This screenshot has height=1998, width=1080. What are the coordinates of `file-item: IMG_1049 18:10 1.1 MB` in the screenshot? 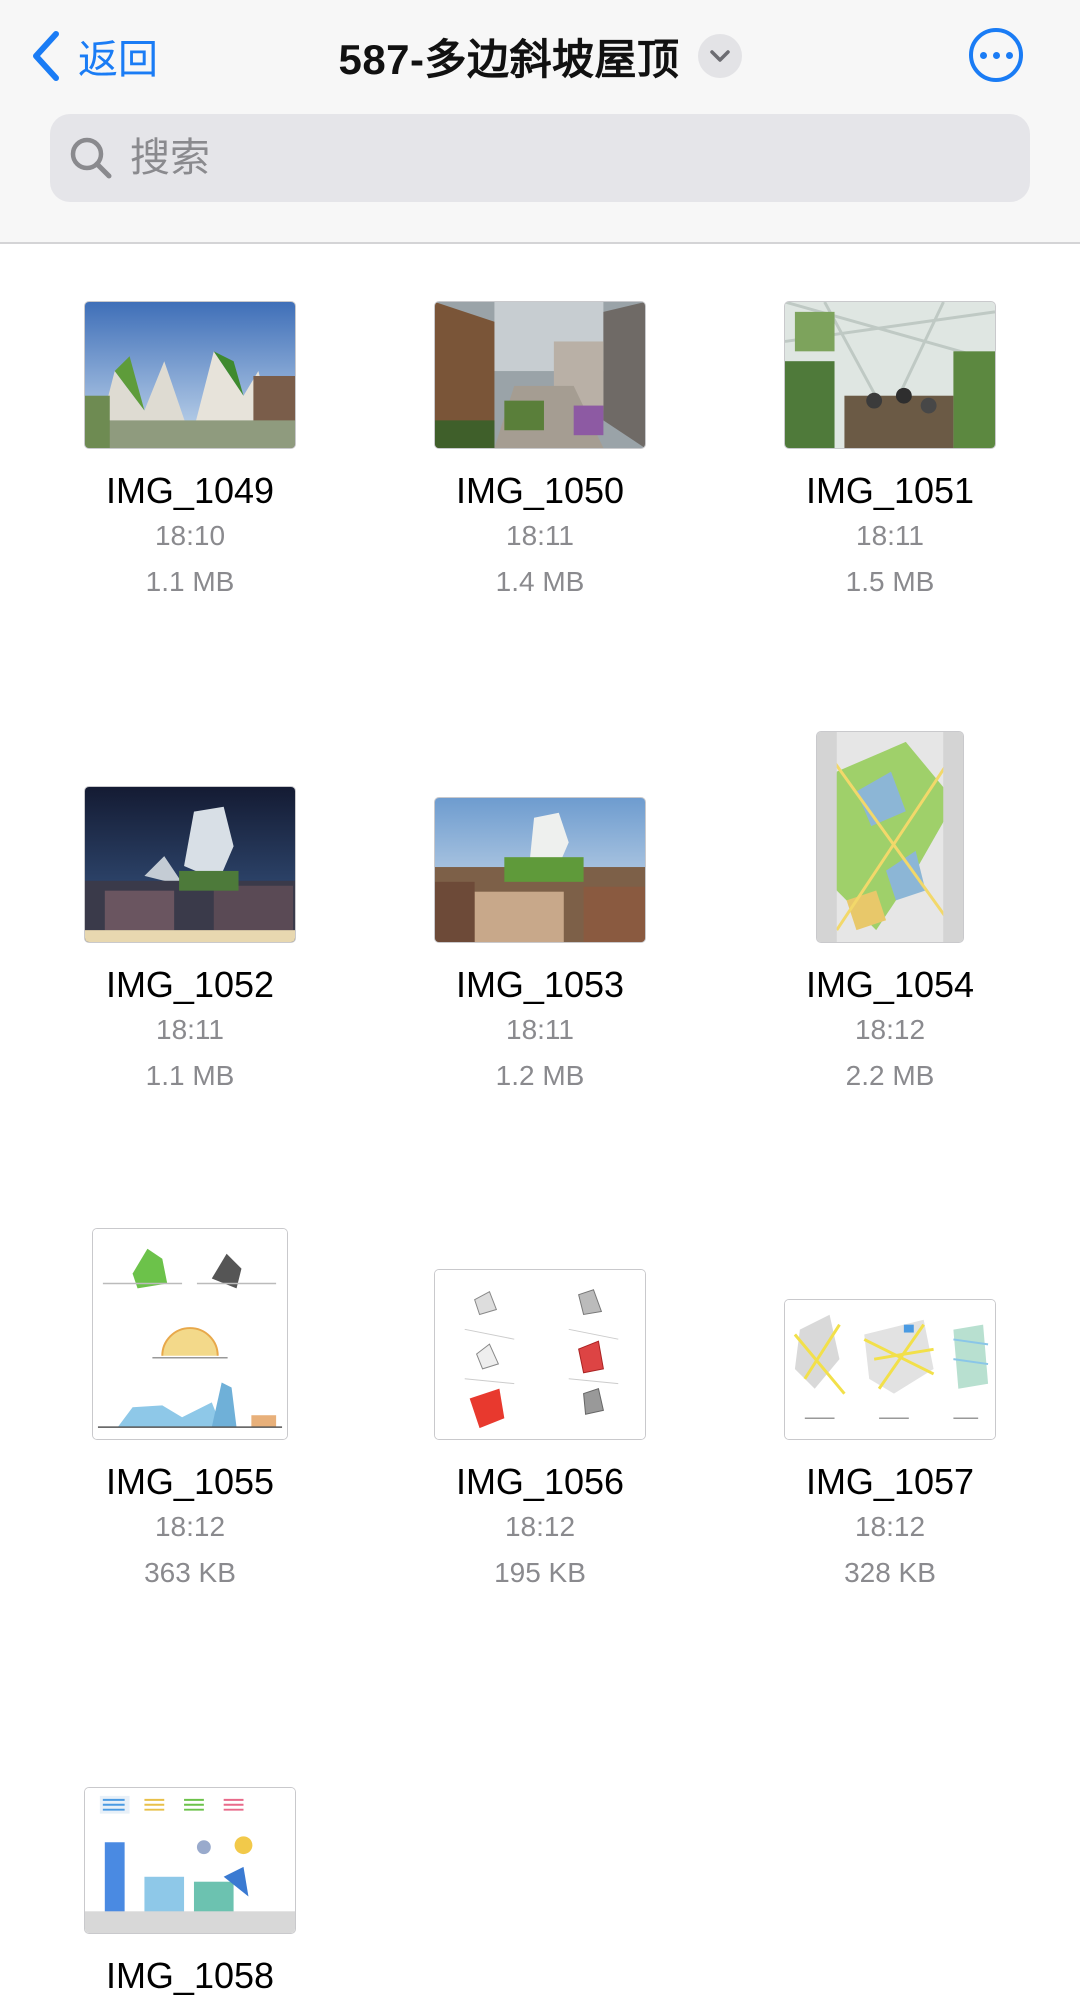 It's located at (190, 419).